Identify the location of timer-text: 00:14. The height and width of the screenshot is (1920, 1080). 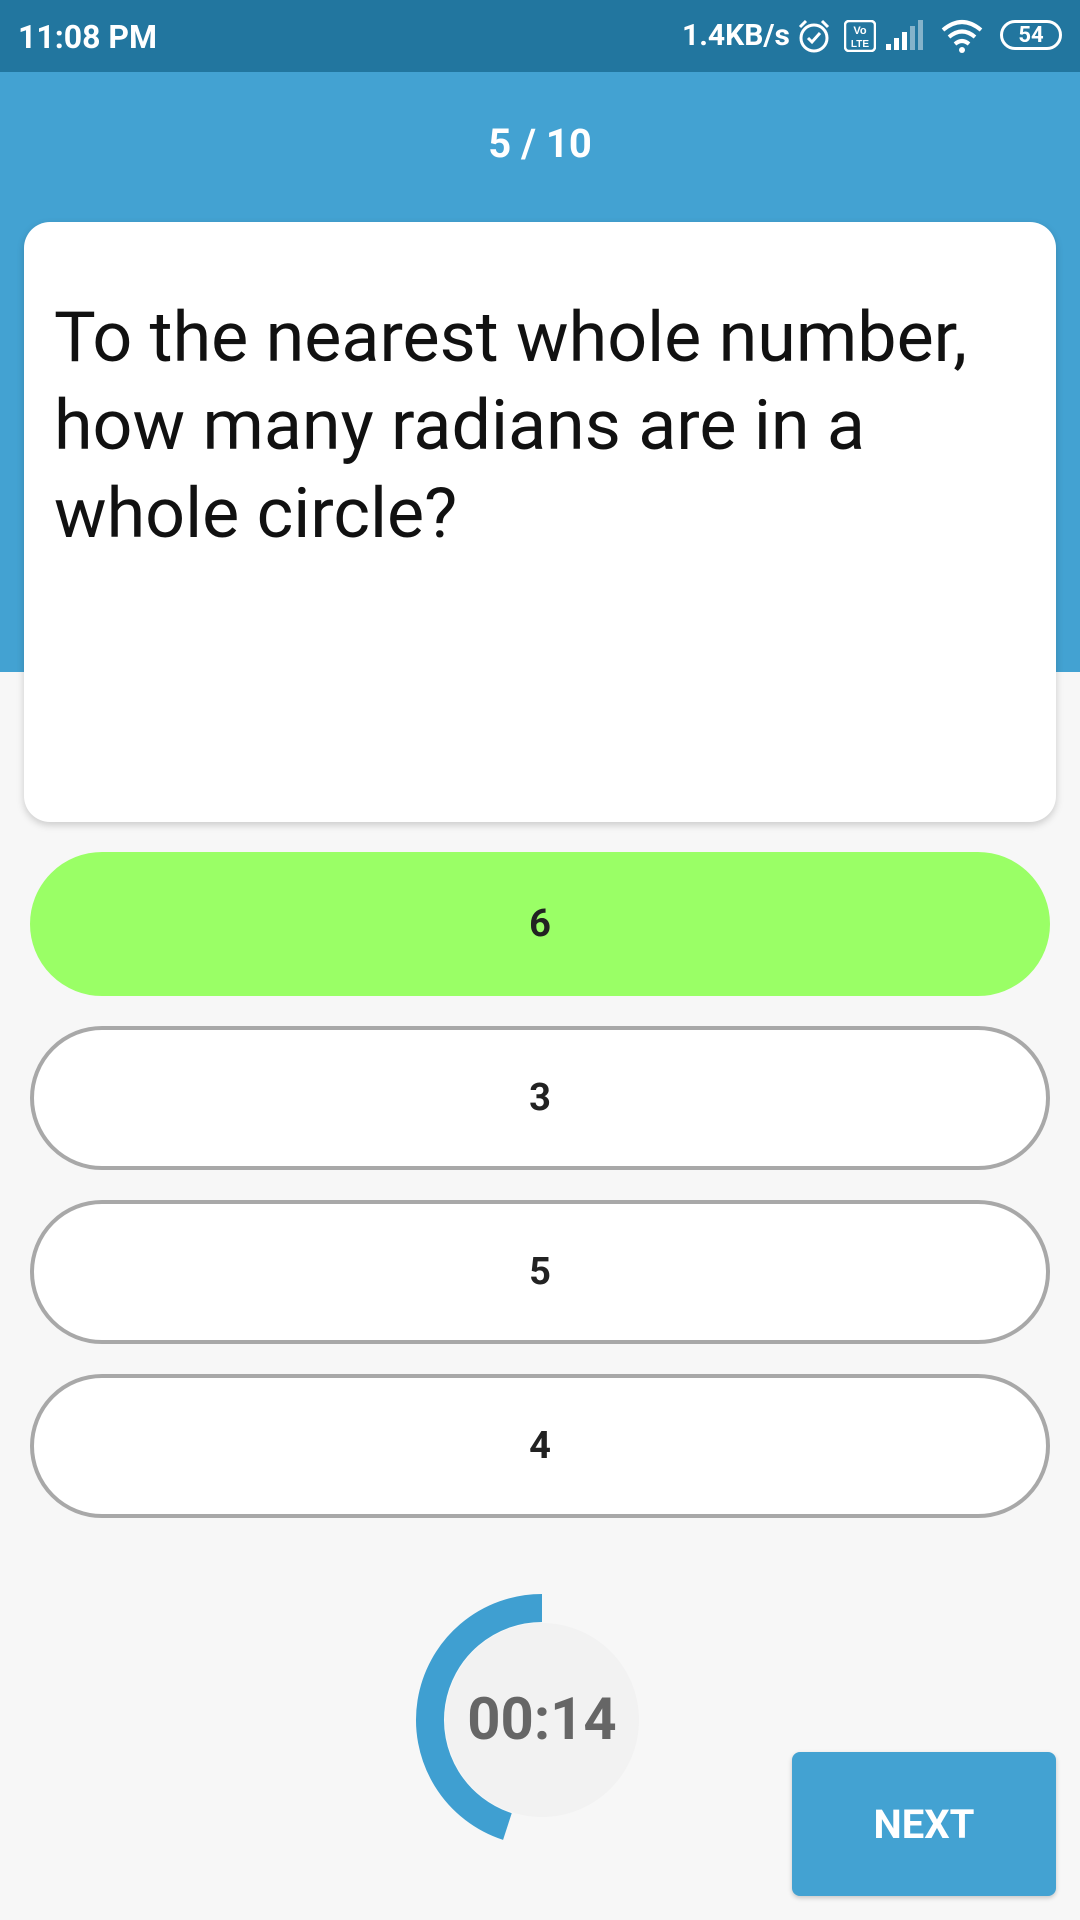
(542, 1720).